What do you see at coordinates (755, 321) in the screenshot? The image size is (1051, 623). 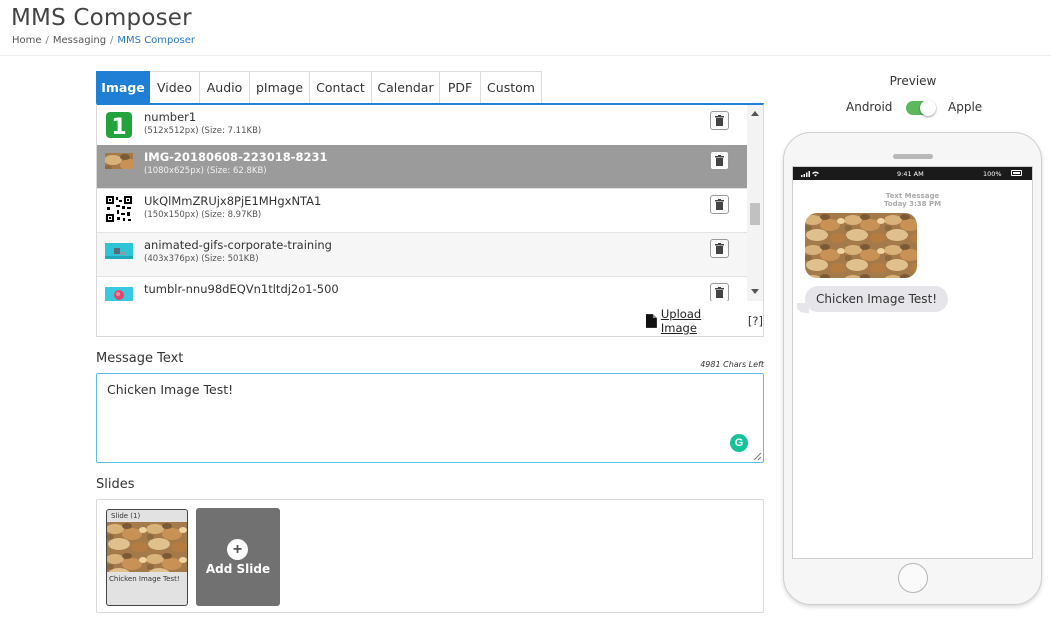 I see `upload-help-link: [?]` at bounding box center [755, 321].